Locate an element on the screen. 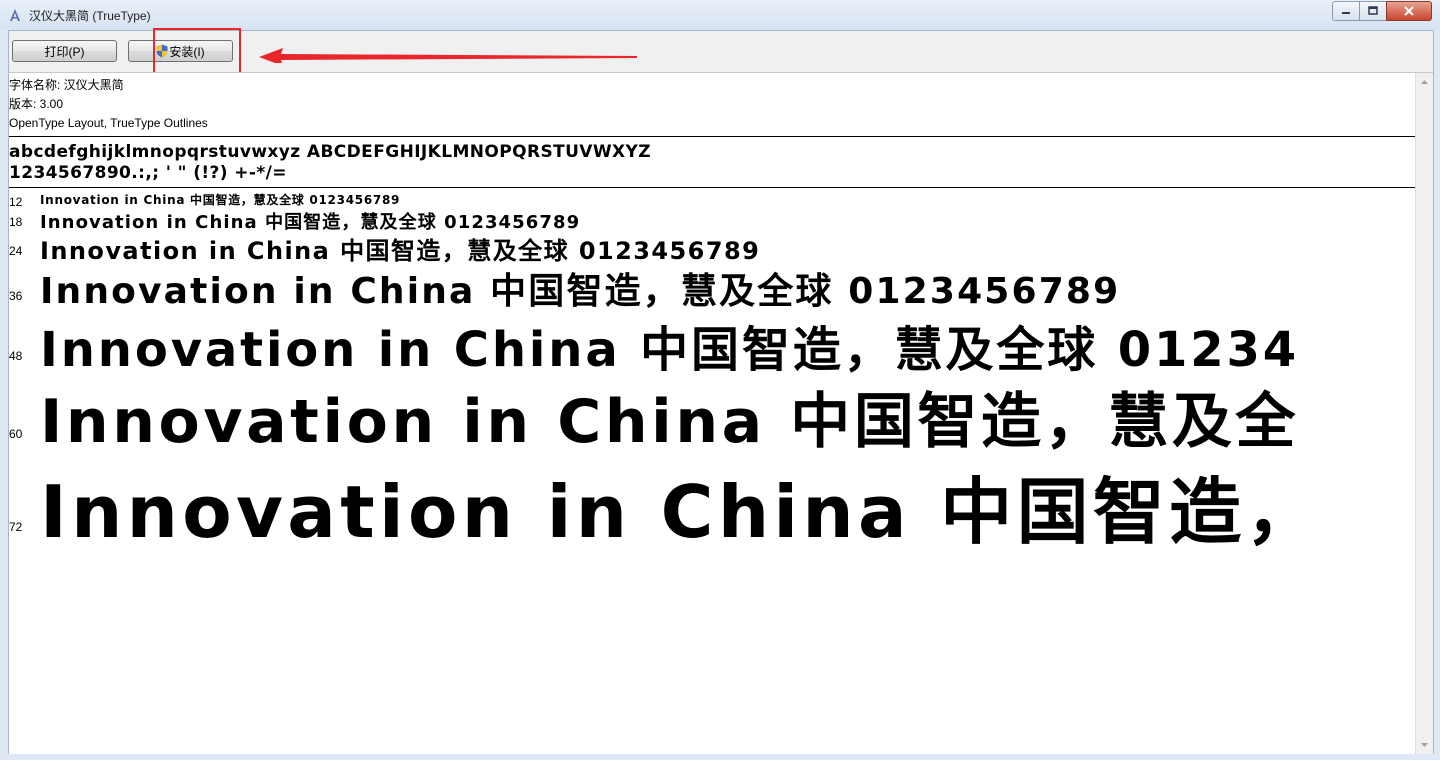  size-label: 24 is located at coordinates (16, 251).